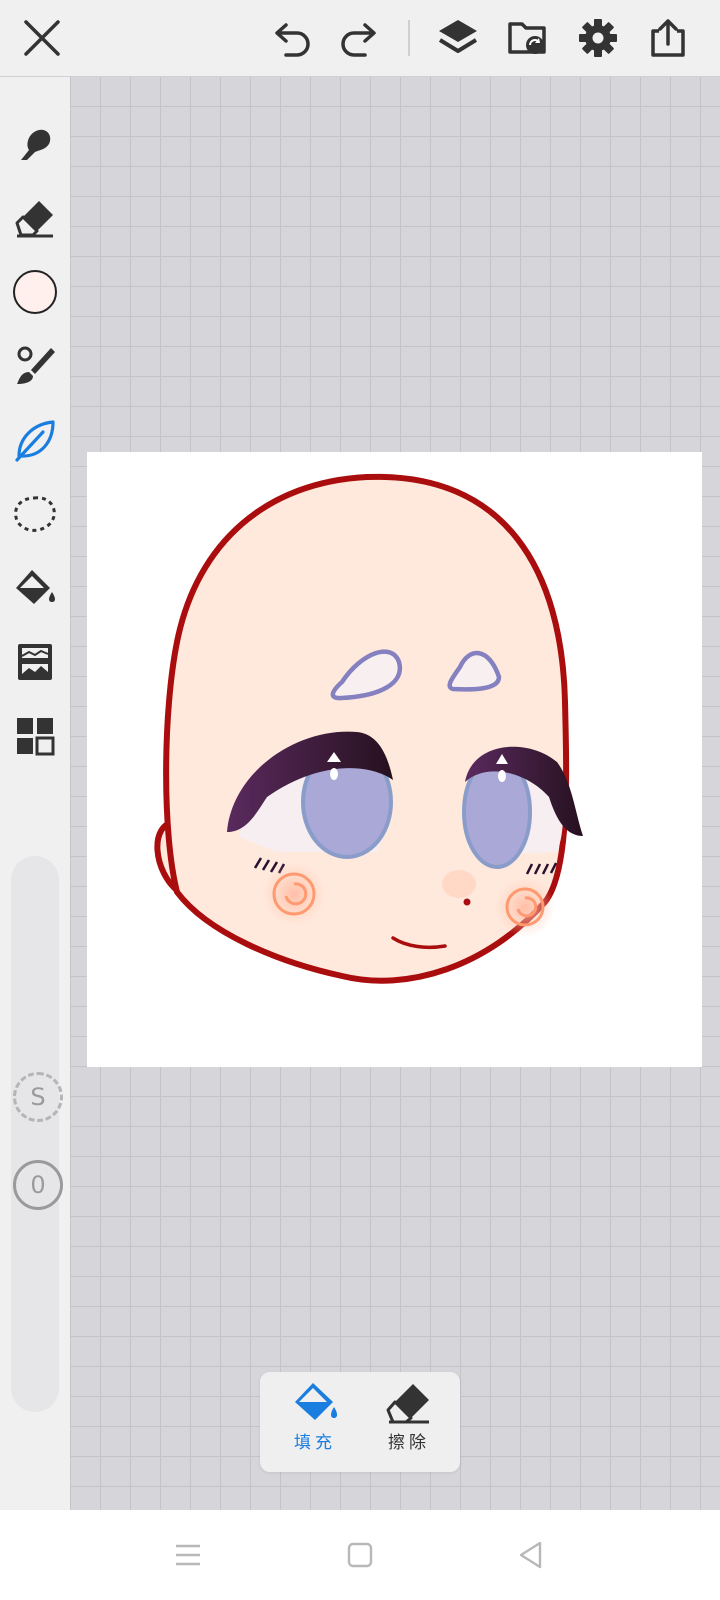 Image resolution: width=720 pixels, height=1600 pixels. I want to click on close-icon, so click(42, 38).